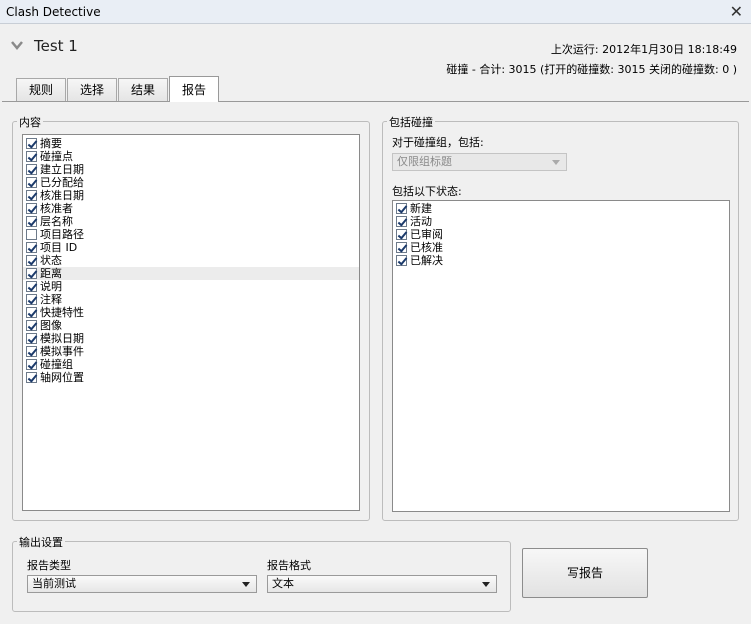 The height and width of the screenshot is (624, 751). I want to click on checkbox-row: 项目 ID, so click(191, 247).